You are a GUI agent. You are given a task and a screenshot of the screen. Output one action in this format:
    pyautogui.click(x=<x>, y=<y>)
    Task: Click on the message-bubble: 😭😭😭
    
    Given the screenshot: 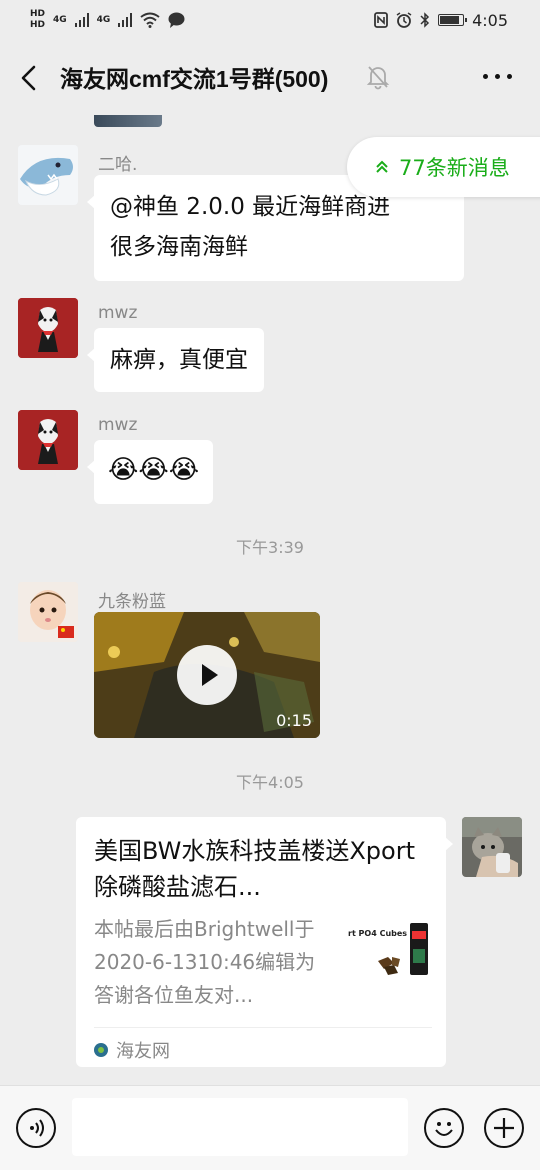 What is the action you would take?
    pyautogui.click(x=150, y=472)
    